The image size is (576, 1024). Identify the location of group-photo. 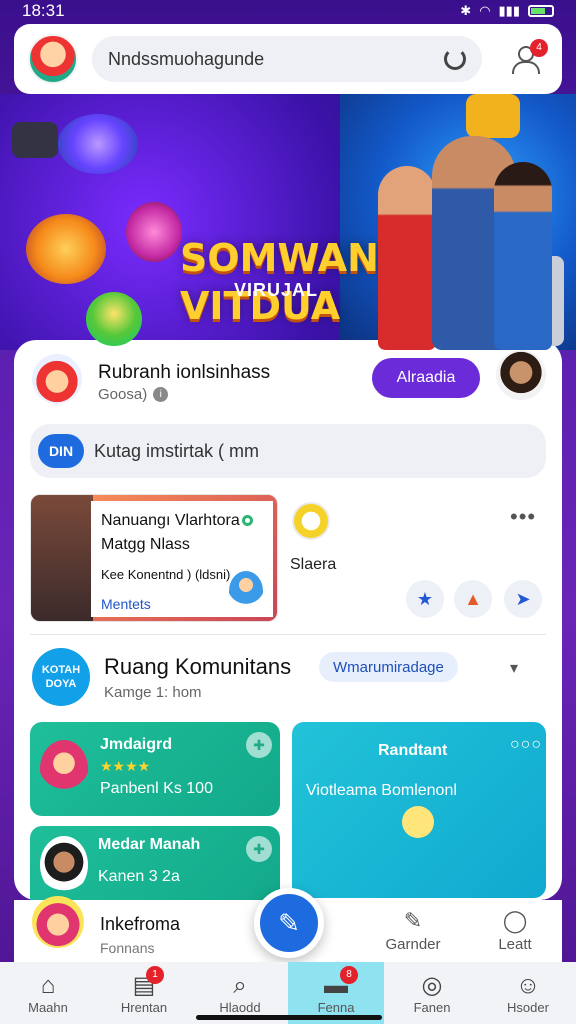
(62, 558).